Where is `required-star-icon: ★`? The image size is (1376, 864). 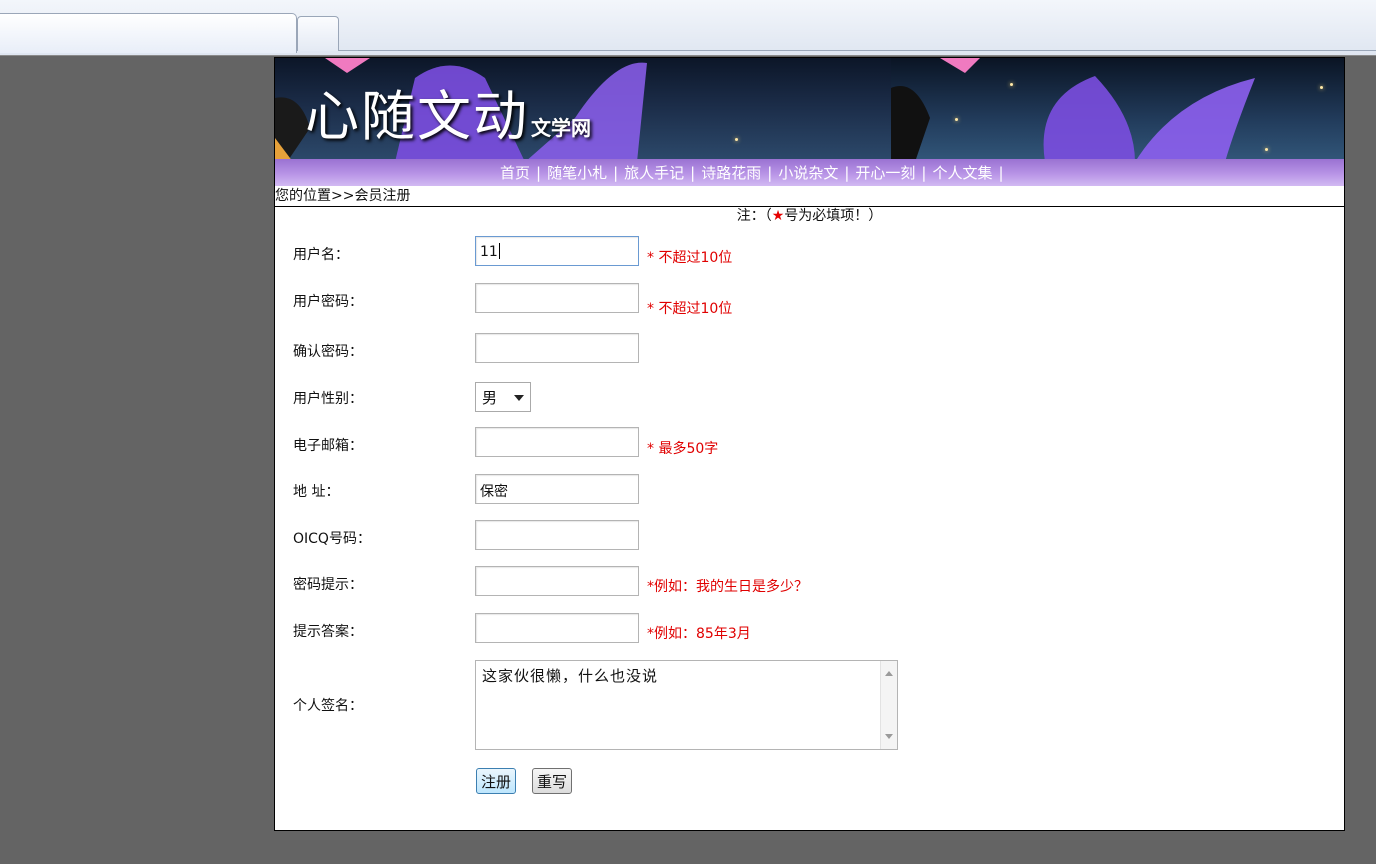 required-star-icon: ★ is located at coordinates (778, 216).